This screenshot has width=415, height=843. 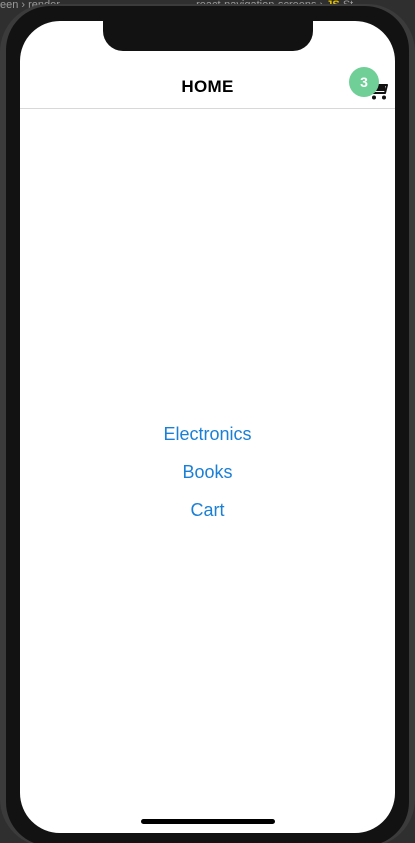 What do you see at coordinates (364, 82) in the screenshot?
I see `cart-count-badge: 3` at bounding box center [364, 82].